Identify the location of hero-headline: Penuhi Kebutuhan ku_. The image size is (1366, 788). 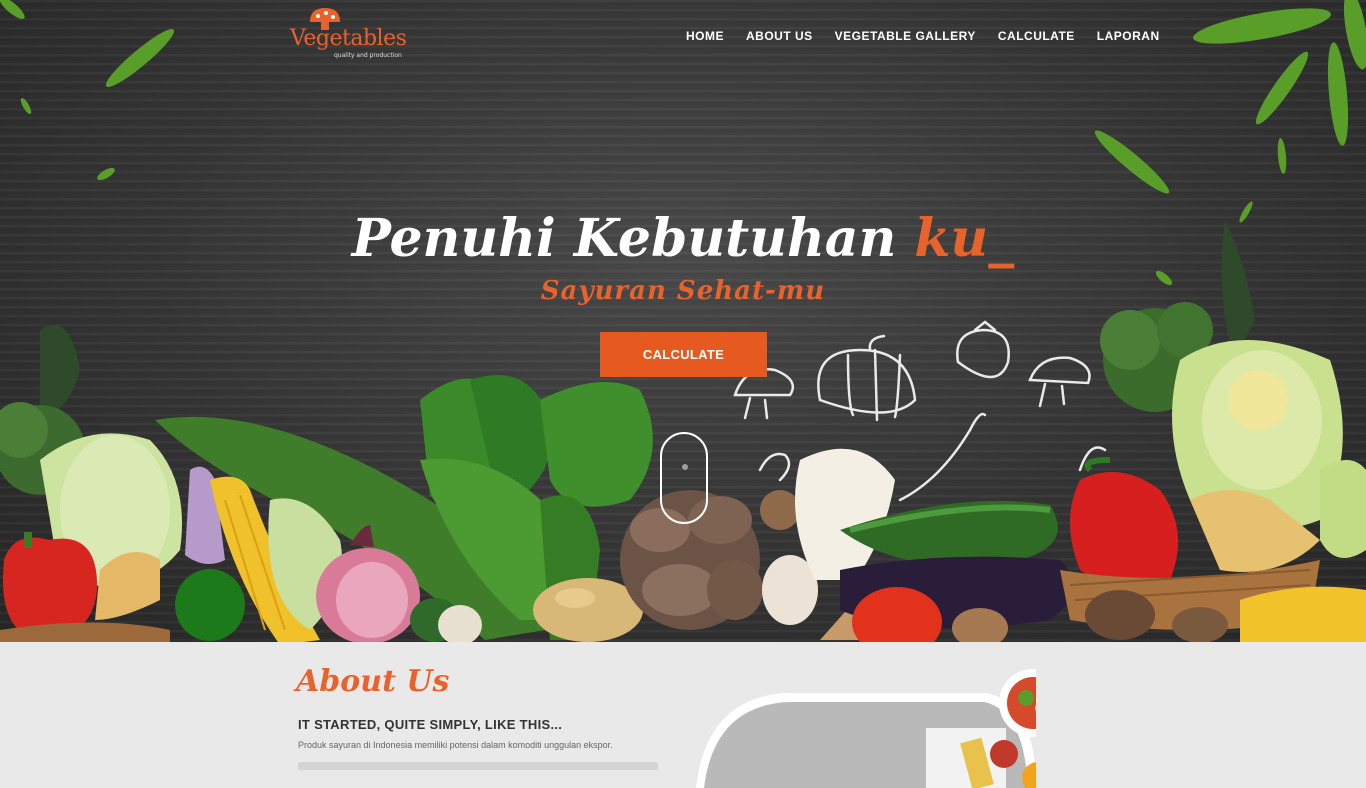
(683, 238).